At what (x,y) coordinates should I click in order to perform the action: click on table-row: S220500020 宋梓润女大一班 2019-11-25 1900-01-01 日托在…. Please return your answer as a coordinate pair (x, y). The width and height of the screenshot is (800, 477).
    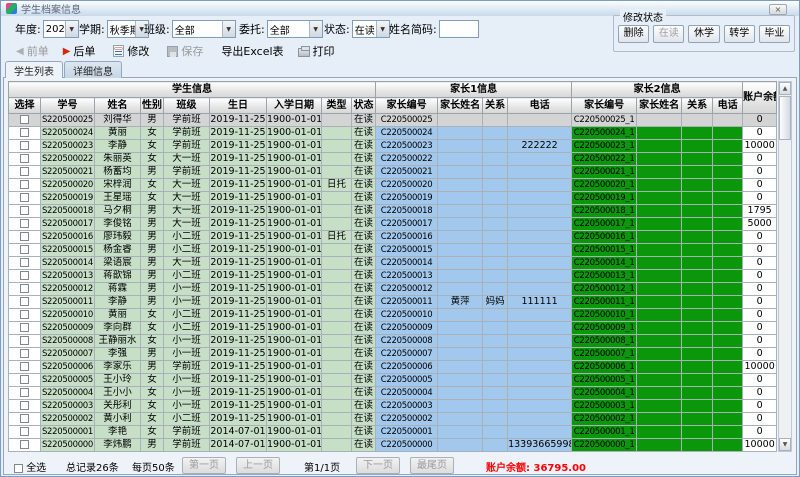
    Looking at the image, I should click on (393, 185).